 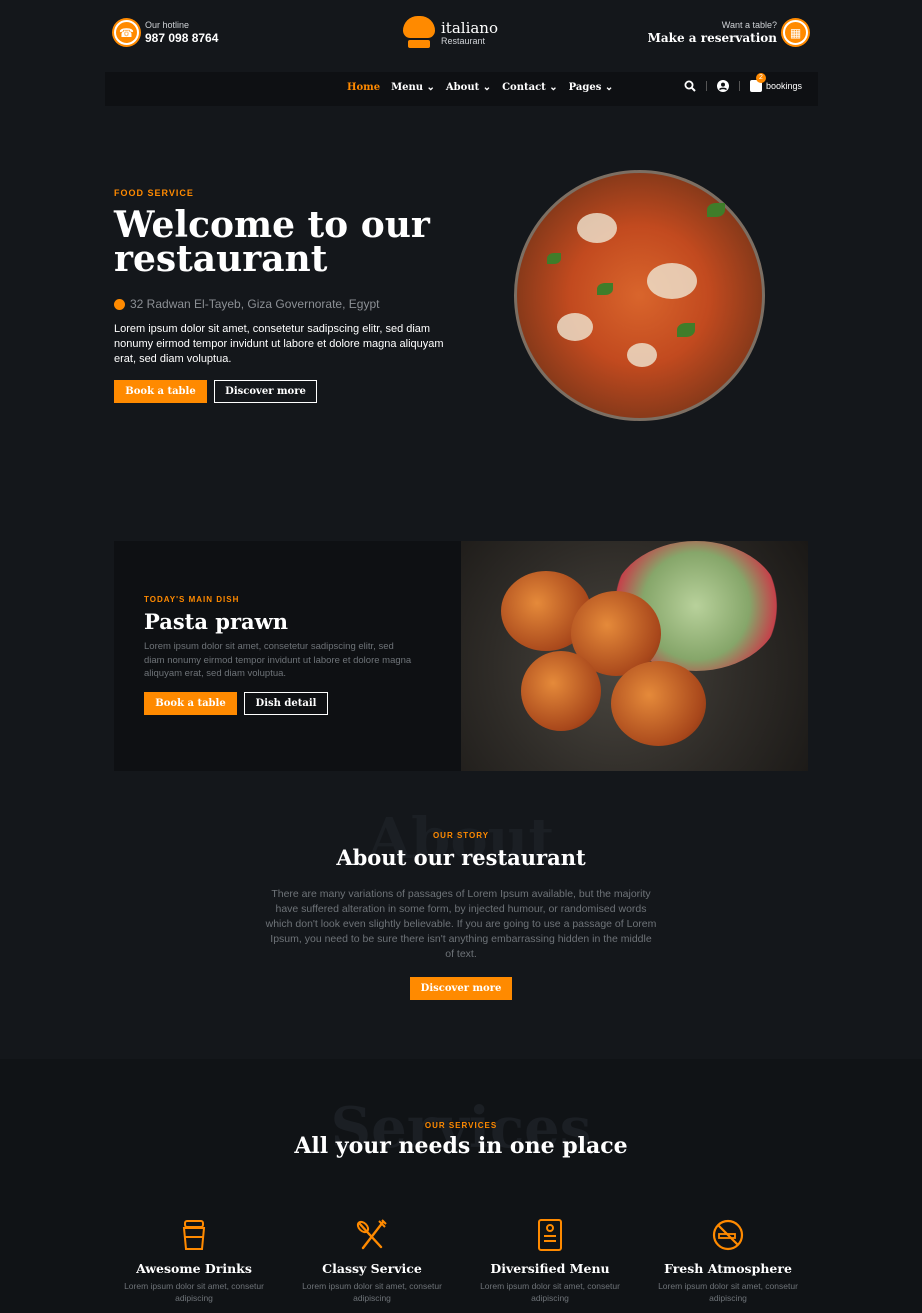 I want to click on user-icon, so click(x=722, y=86).